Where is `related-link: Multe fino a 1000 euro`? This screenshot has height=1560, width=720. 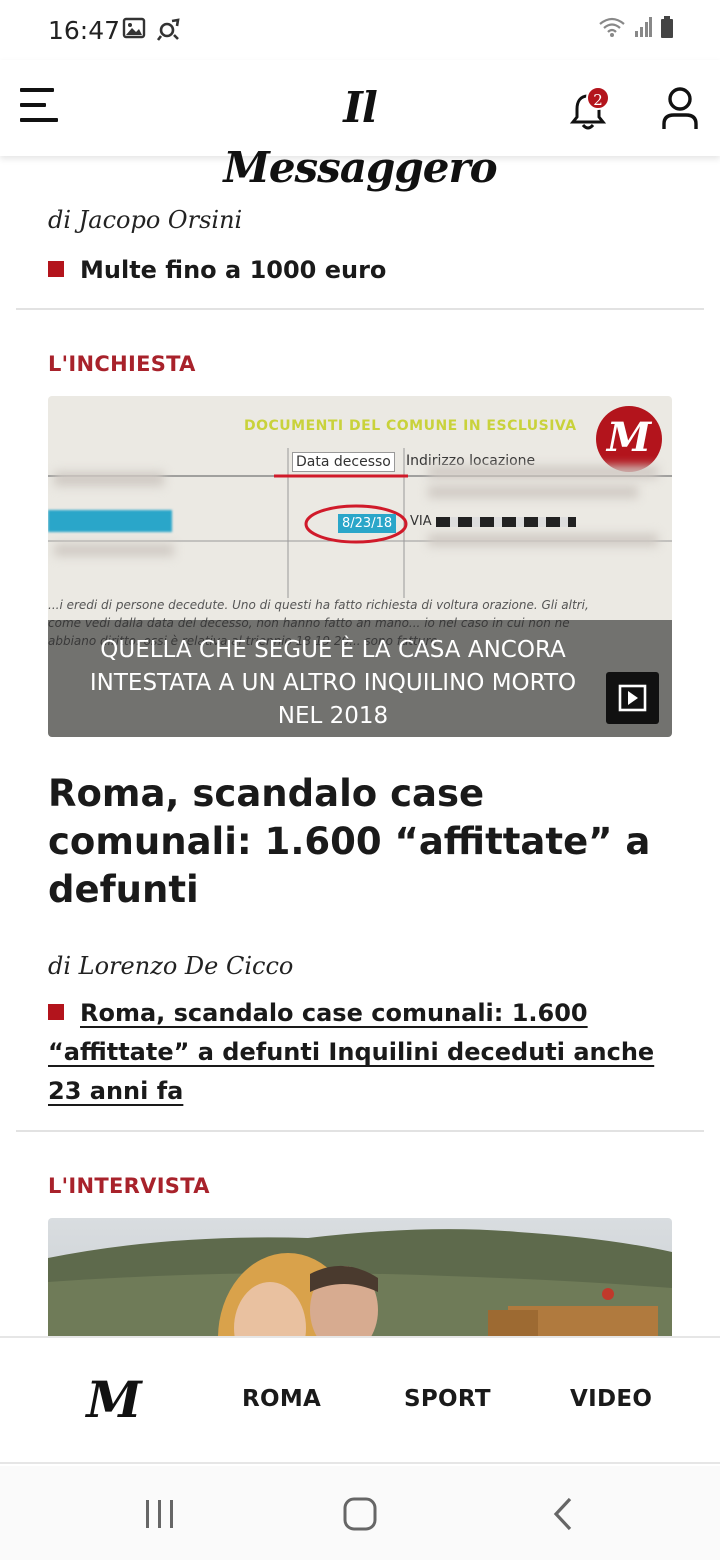 related-link: Multe fino a 1000 euro is located at coordinates (360, 270).